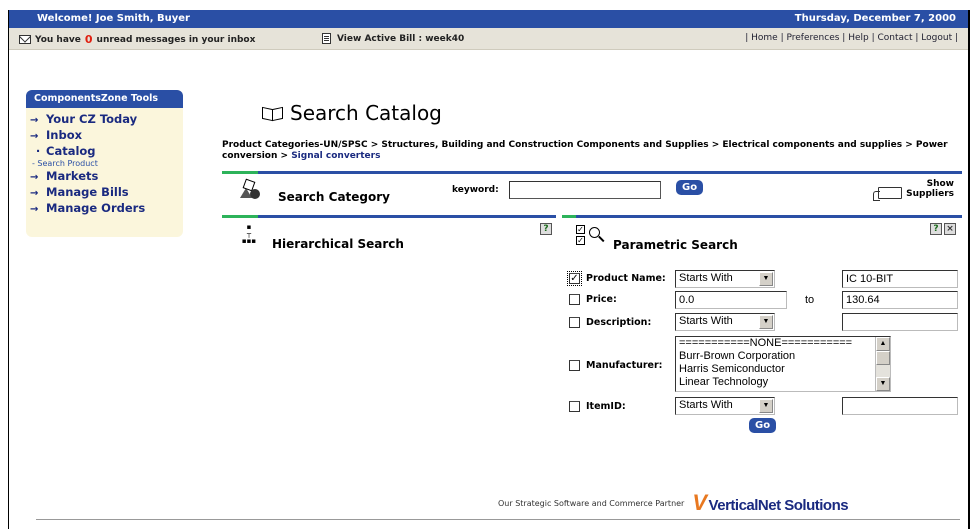  I want to click on scroll-up-icon: ▲, so click(883, 344).